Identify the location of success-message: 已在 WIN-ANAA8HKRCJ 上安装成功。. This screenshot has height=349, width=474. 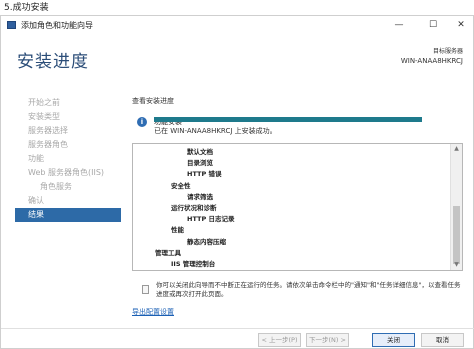
(215, 131).